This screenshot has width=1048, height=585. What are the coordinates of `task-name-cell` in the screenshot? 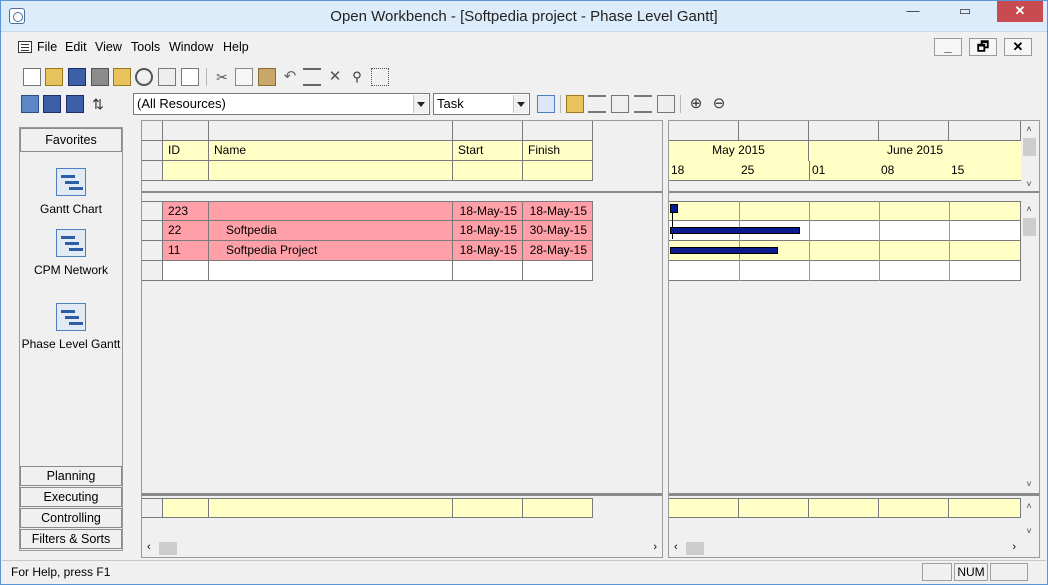 It's located at (331, 211).